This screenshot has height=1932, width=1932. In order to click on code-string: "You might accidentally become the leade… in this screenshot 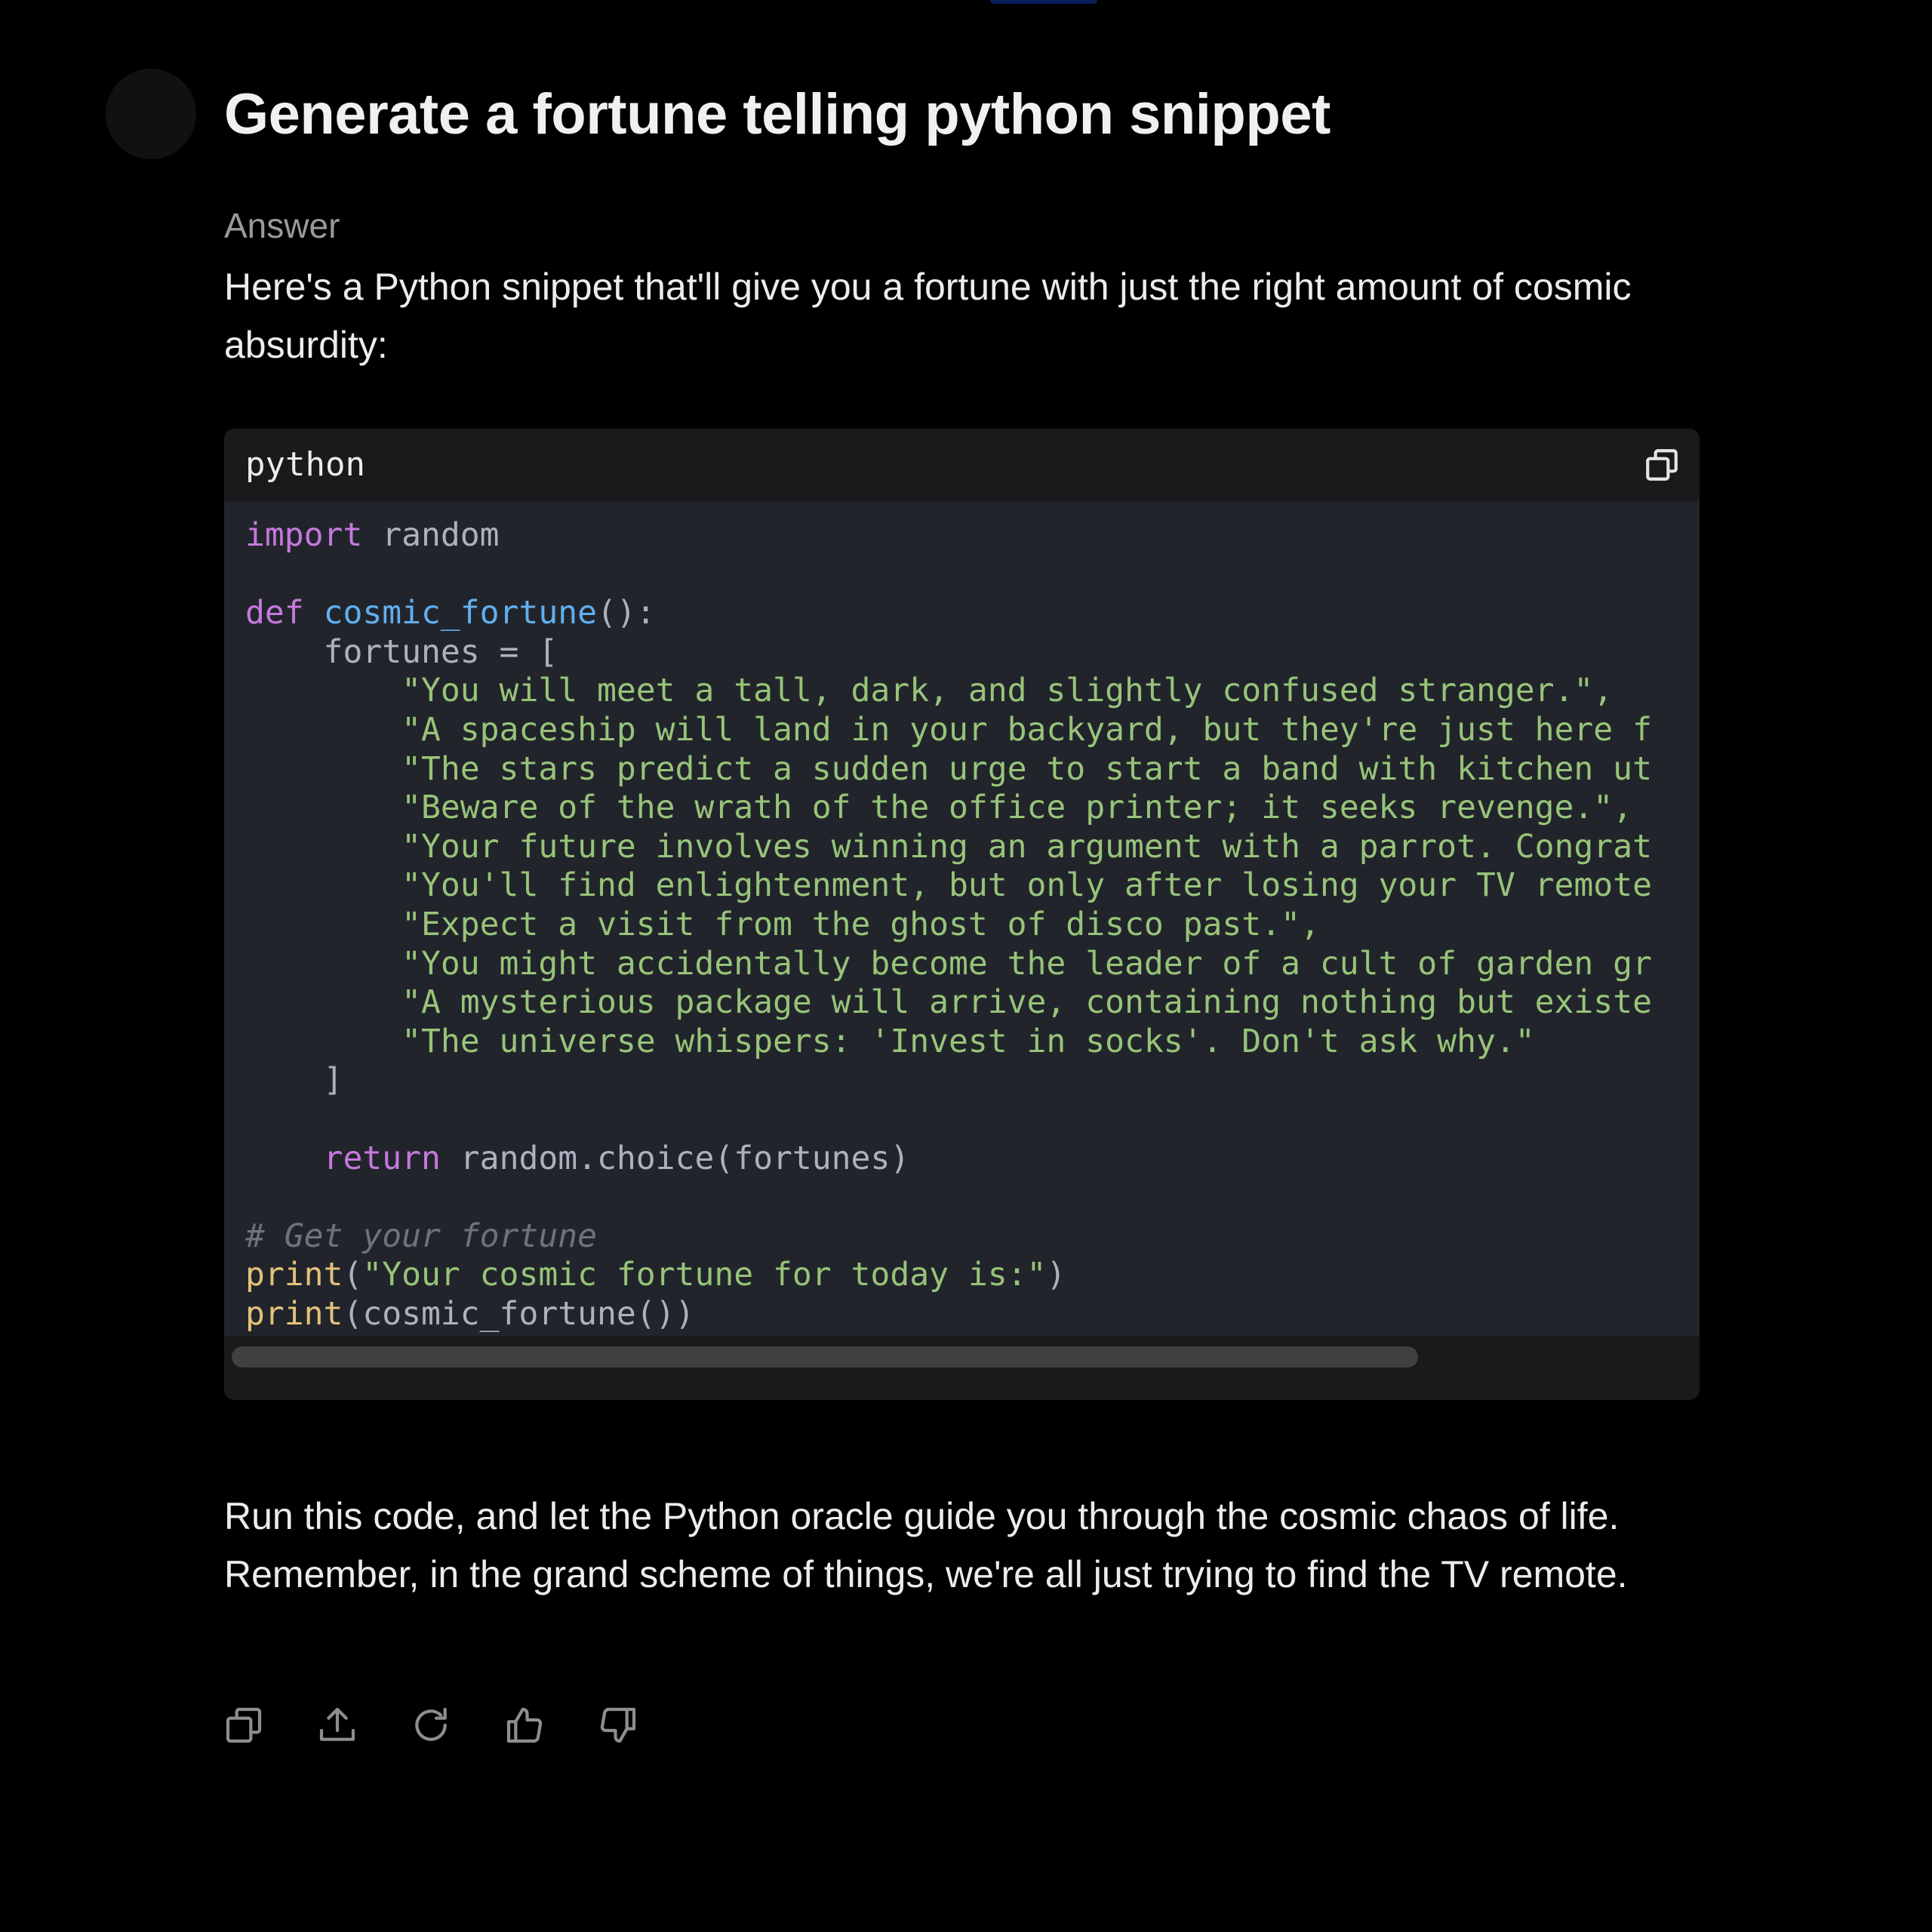, I will do `click(1026, 963)`.